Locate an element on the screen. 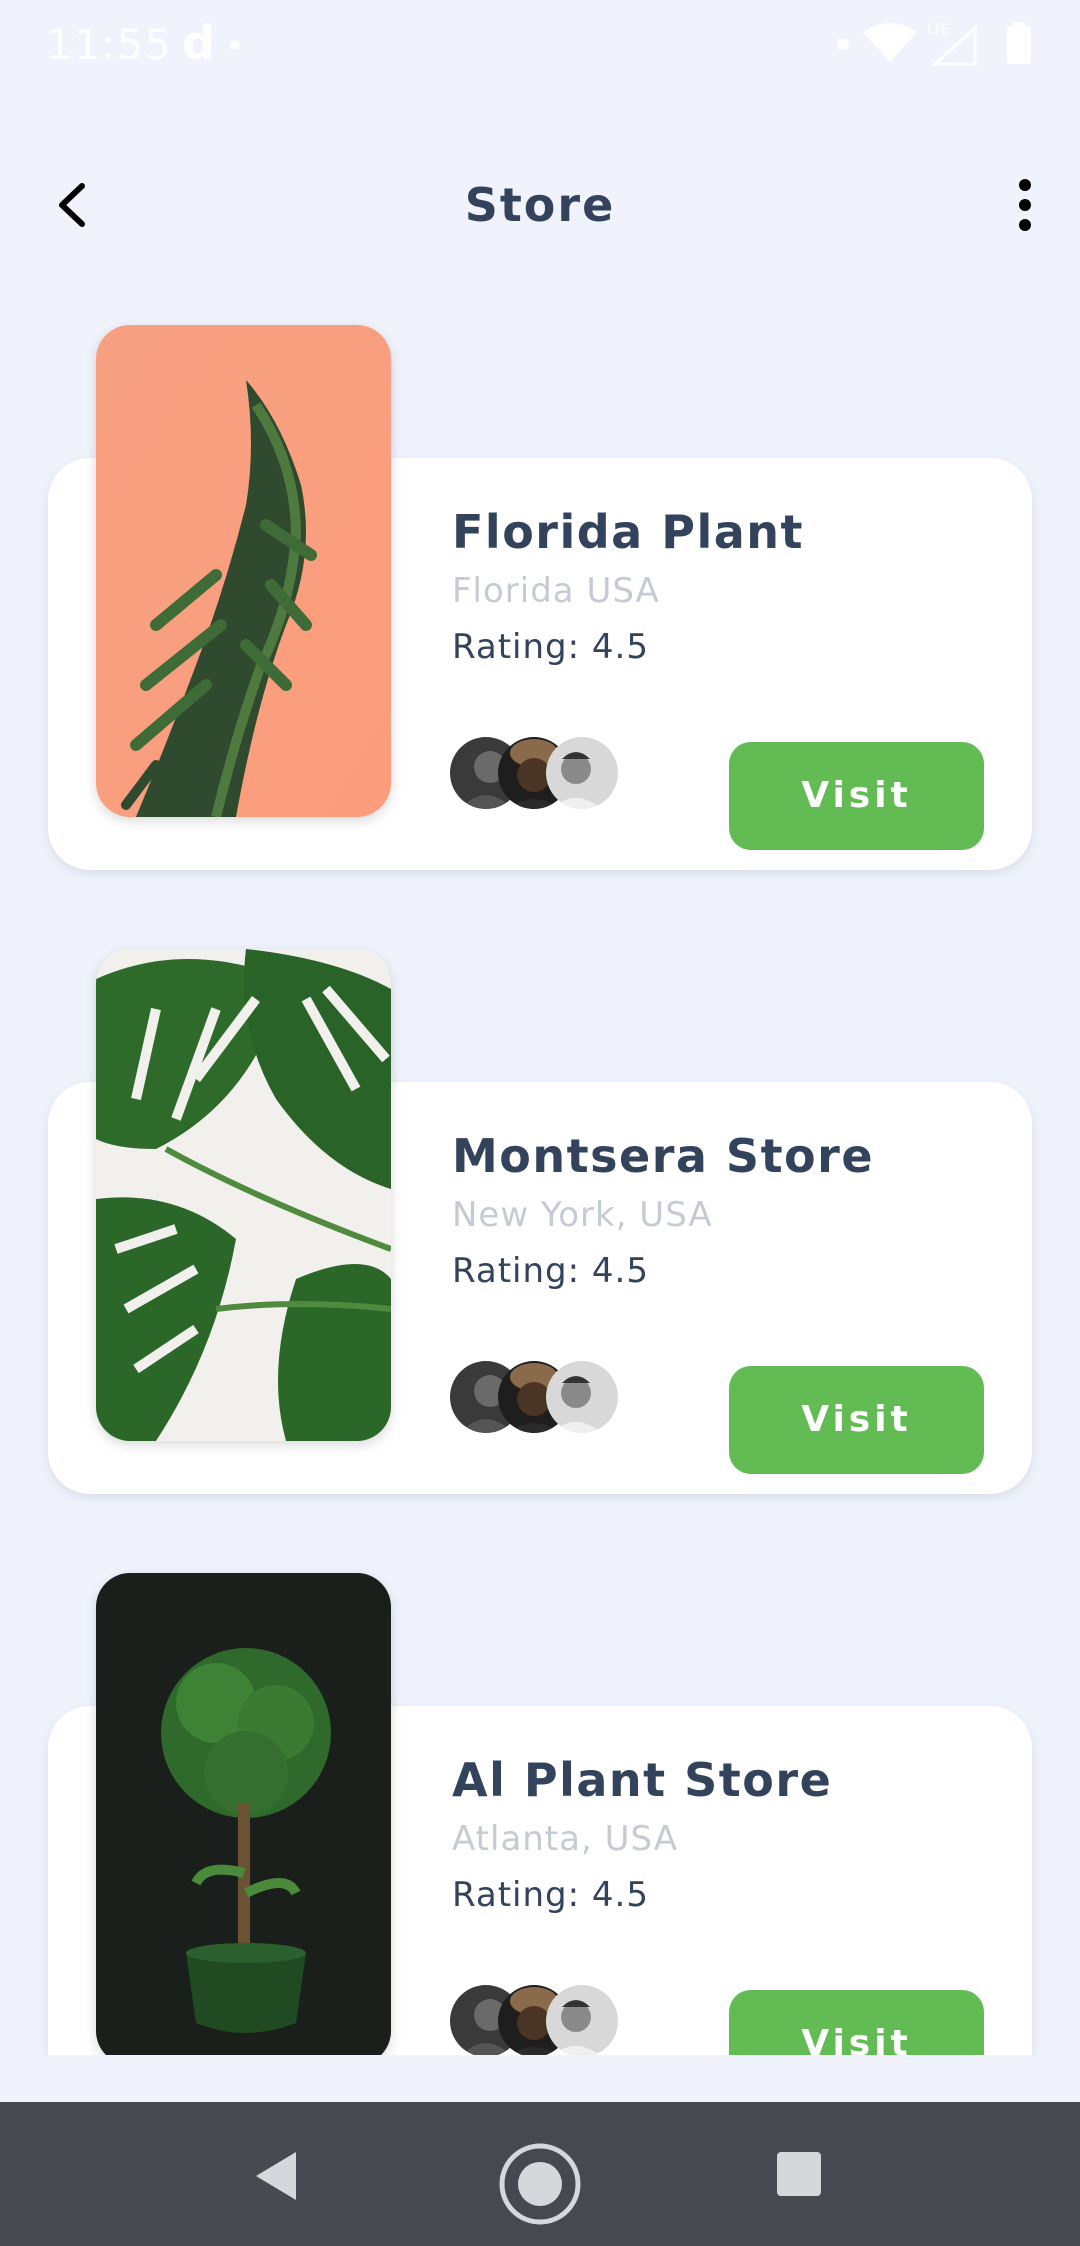  nav-recents-button is located at coordinates (799, 2176).